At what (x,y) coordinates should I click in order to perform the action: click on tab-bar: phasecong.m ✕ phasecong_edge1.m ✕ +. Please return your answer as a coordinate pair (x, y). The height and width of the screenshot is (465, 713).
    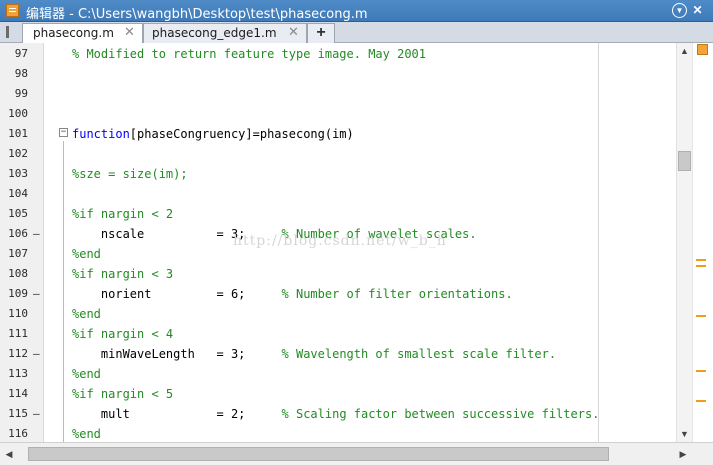
    Looking at the image, I should click on (356, 33).